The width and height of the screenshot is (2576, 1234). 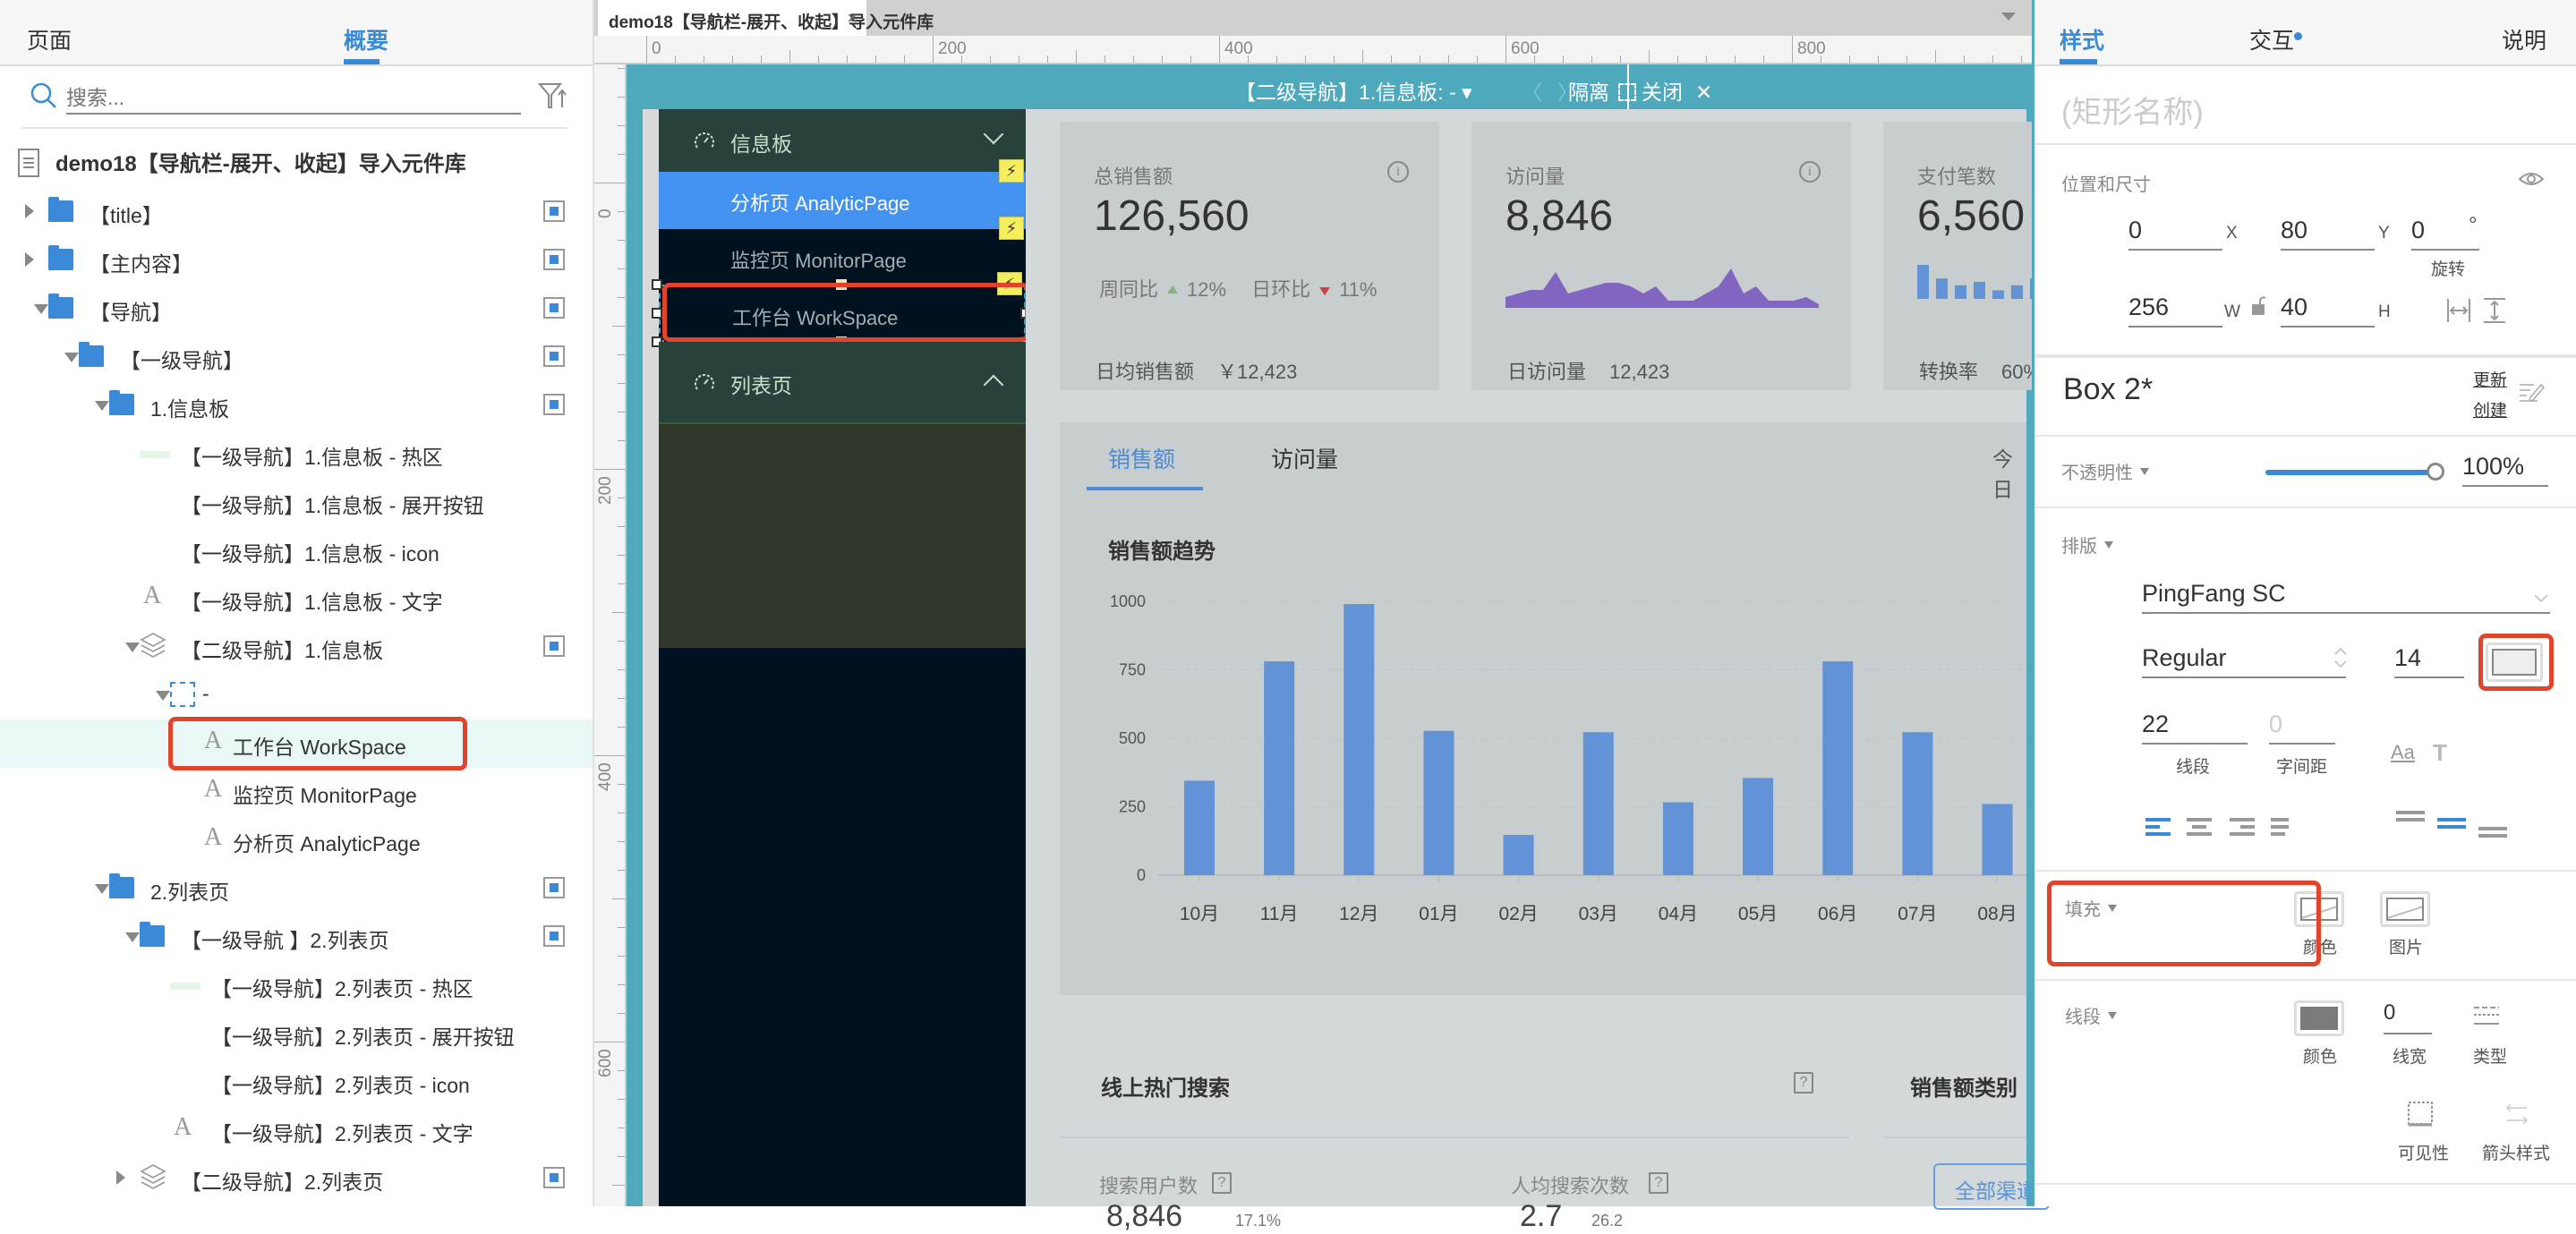 What do you see at coordinates (2435, 472) in the screenshot?
I see `opacity-slider-handle` at bounding box center [2435, 472].